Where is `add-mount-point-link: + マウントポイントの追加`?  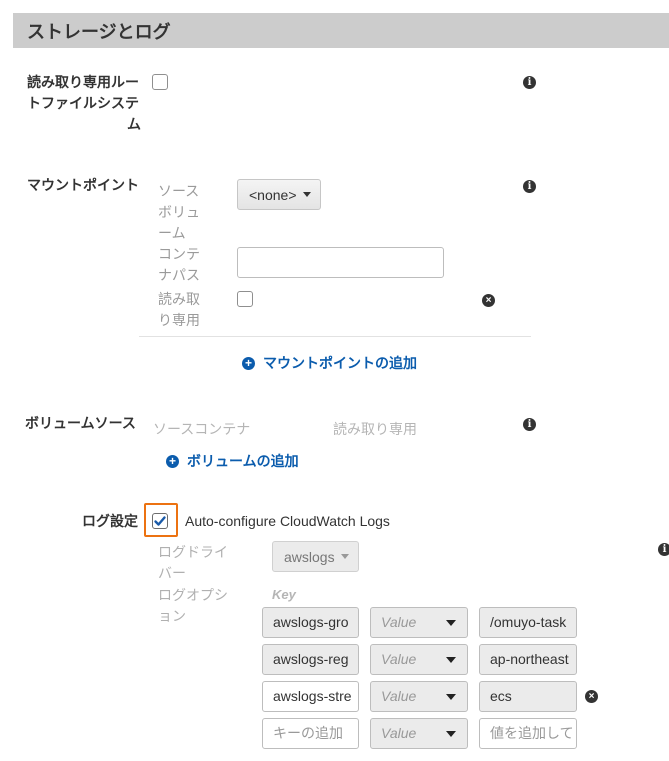
add-mount-point-link: + マウントポイントの追加 is located at coordinates (329, 363).